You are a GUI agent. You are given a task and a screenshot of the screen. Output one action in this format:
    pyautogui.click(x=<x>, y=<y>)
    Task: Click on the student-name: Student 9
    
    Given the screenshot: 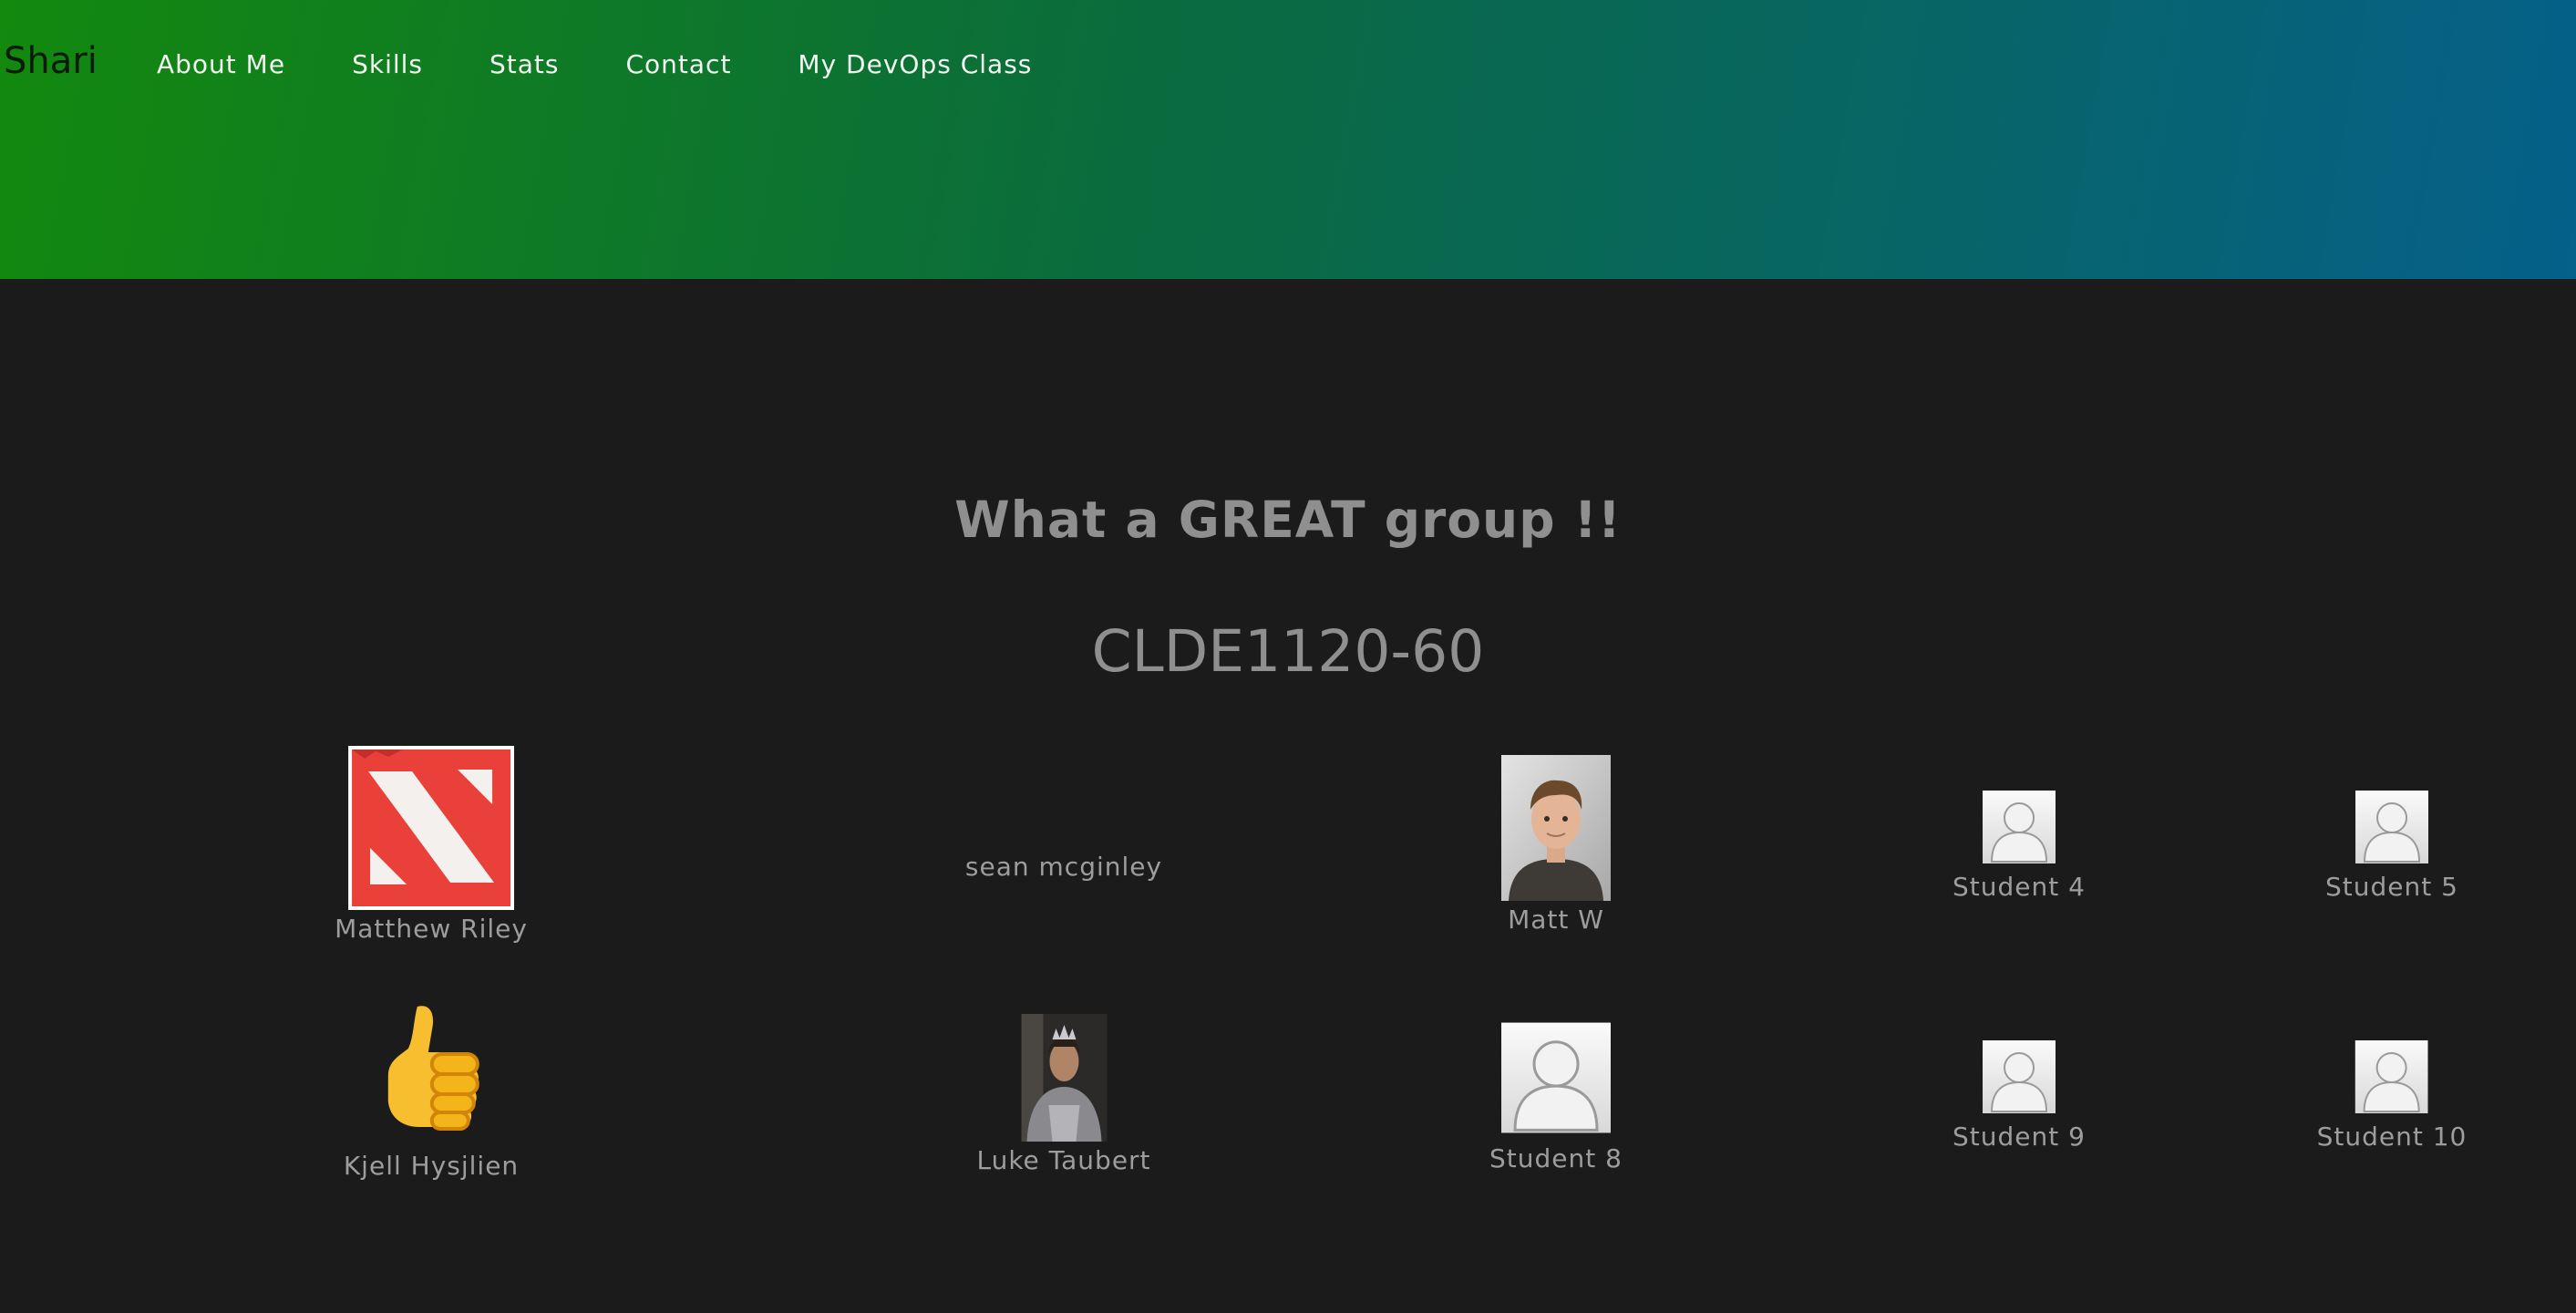 What is the action you would take?
    pyautogui.click(x=2019, y=1137)
    